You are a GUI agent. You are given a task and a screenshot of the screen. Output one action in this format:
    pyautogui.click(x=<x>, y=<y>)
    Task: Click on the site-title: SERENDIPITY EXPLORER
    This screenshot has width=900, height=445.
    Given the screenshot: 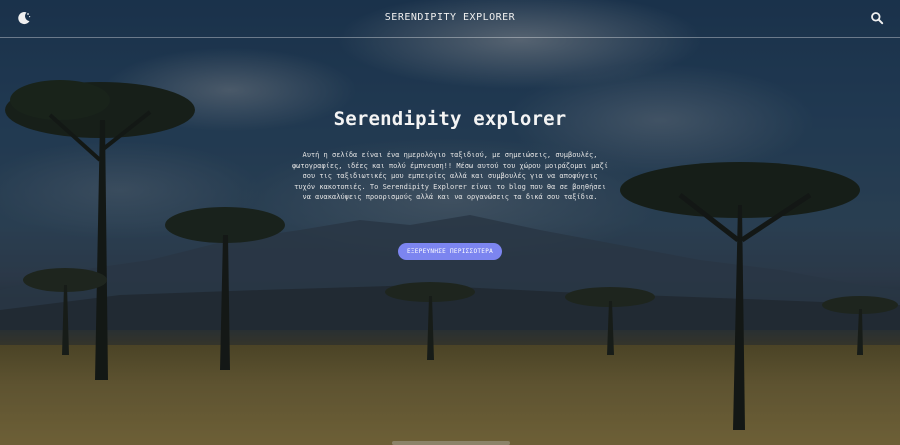 What is the action you would take?
    pyautogui.click(x=450, y=17)
    